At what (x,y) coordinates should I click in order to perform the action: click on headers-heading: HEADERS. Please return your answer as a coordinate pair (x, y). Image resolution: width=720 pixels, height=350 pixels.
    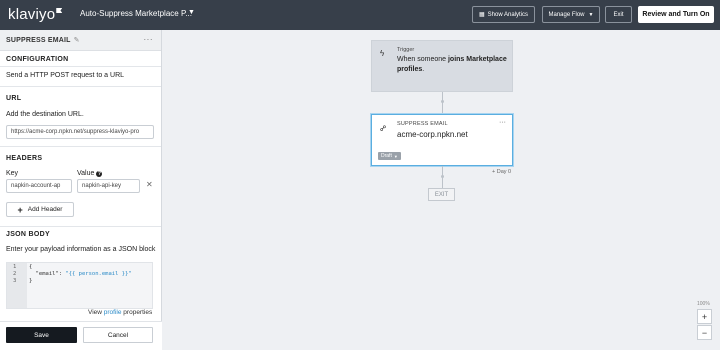
    Looking at the image, I should click on (24, 158).